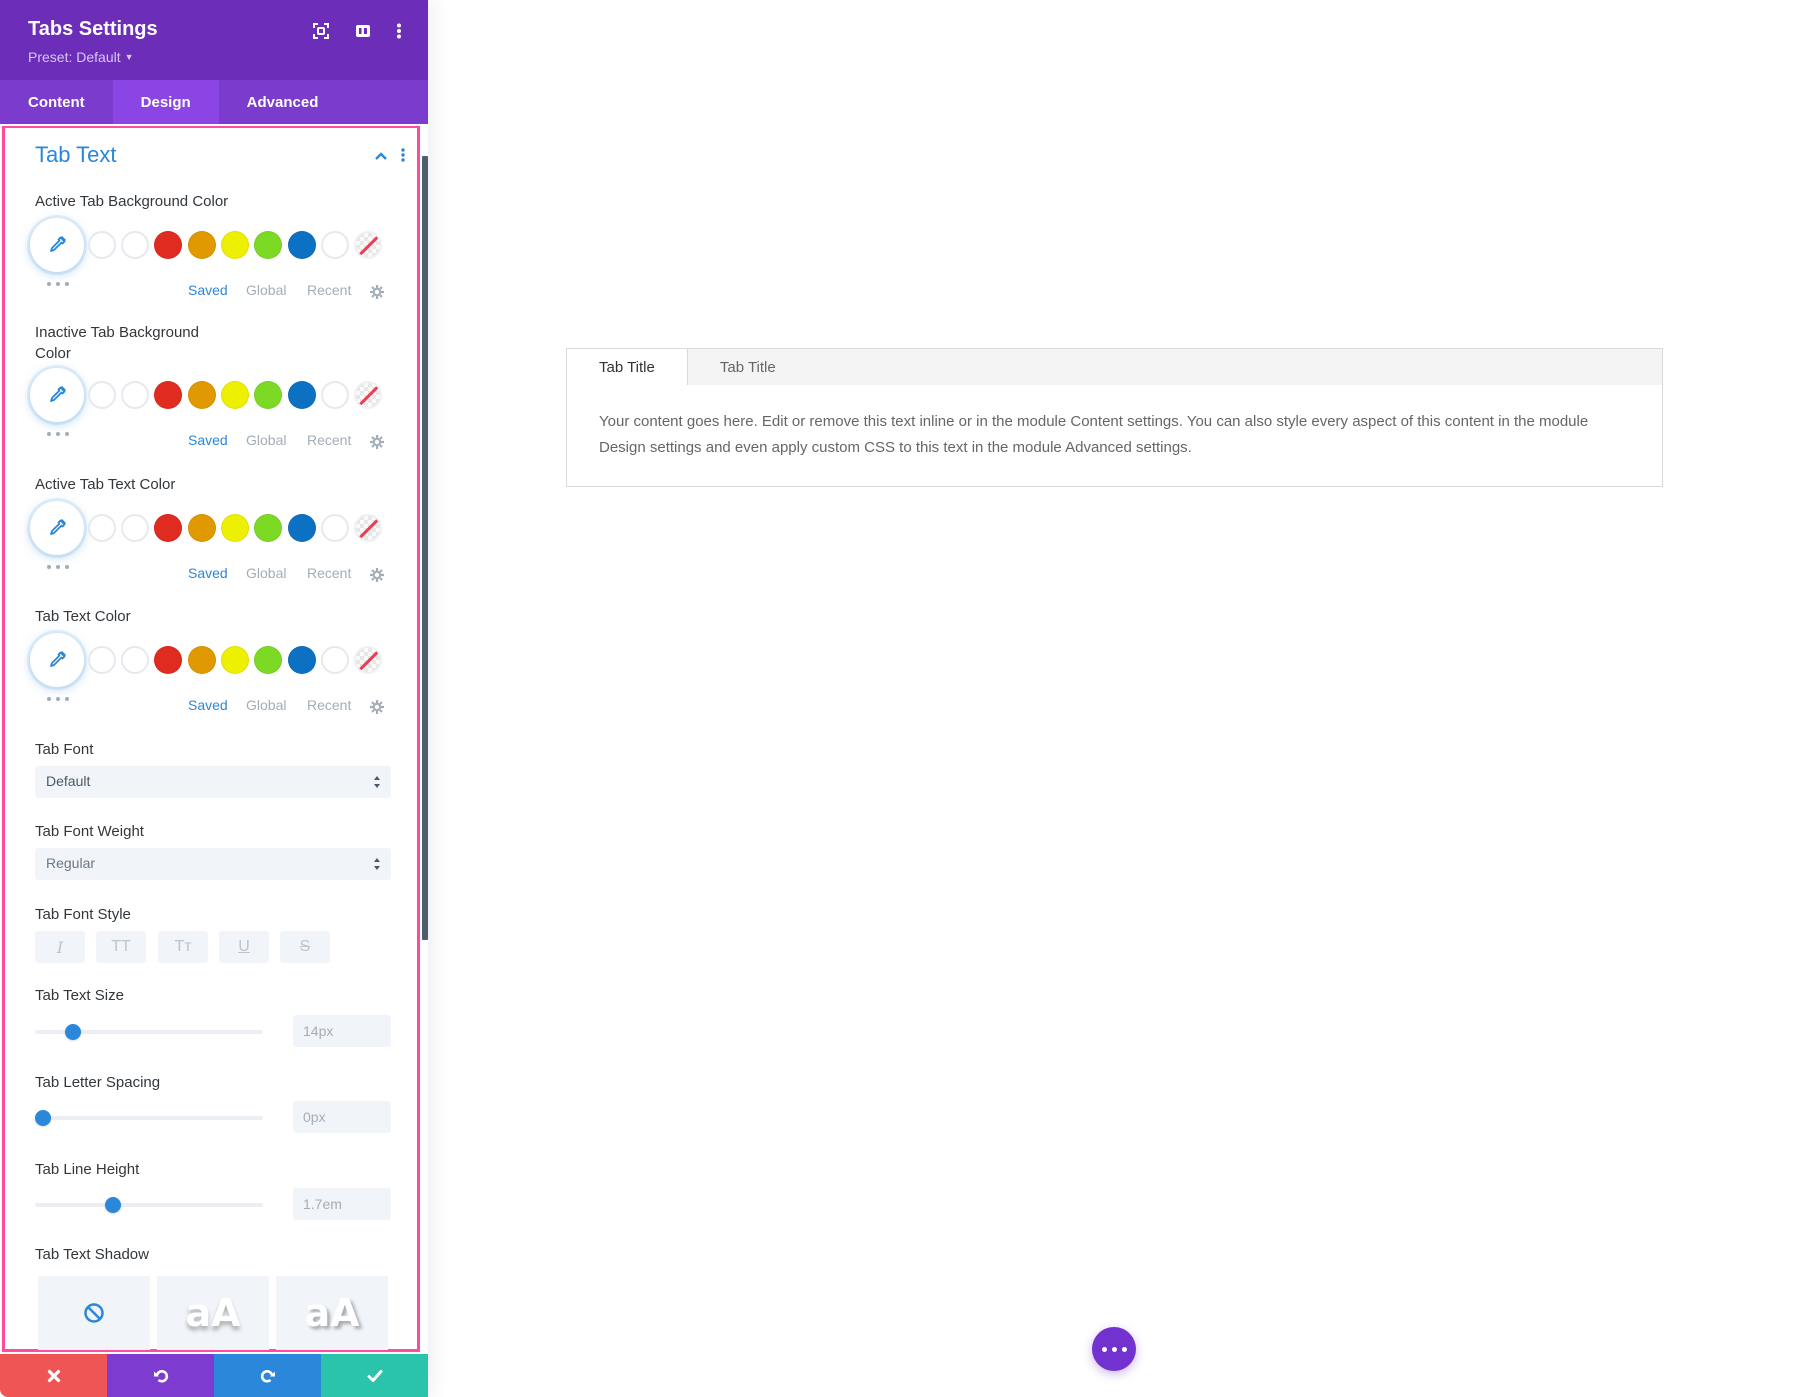 The image size is (1800, 1397). What do you see at coordinates (213, 864) in the screenshot?
I see `tab-font-weight-select: Regular` at bounding box center [213, 864].